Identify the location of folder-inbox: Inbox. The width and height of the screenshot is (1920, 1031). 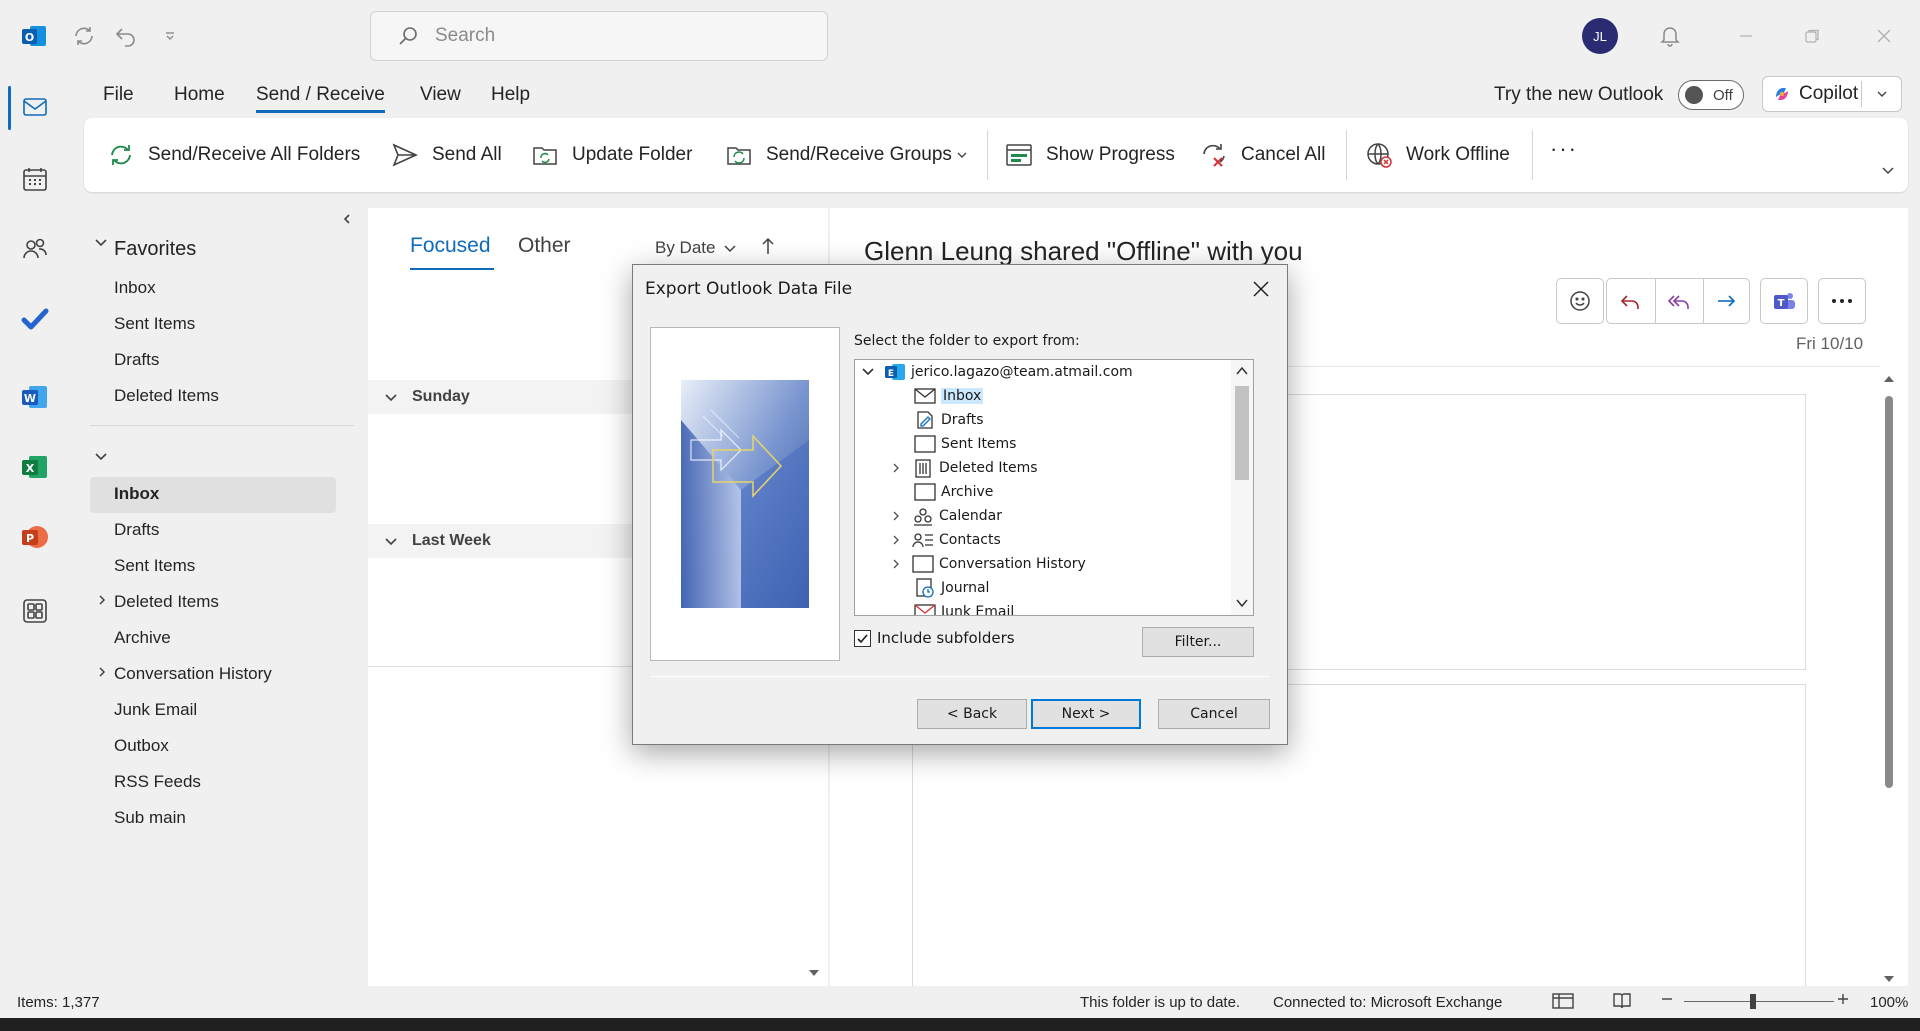
(136, 494).